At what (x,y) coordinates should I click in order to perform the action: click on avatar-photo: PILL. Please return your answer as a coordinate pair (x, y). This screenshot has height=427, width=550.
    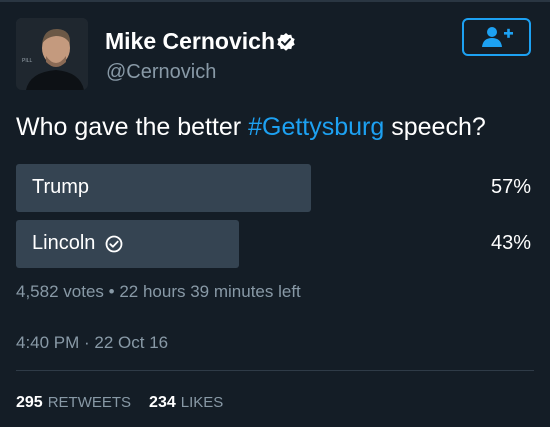
    Looking at the image, I should click on (52, 54).